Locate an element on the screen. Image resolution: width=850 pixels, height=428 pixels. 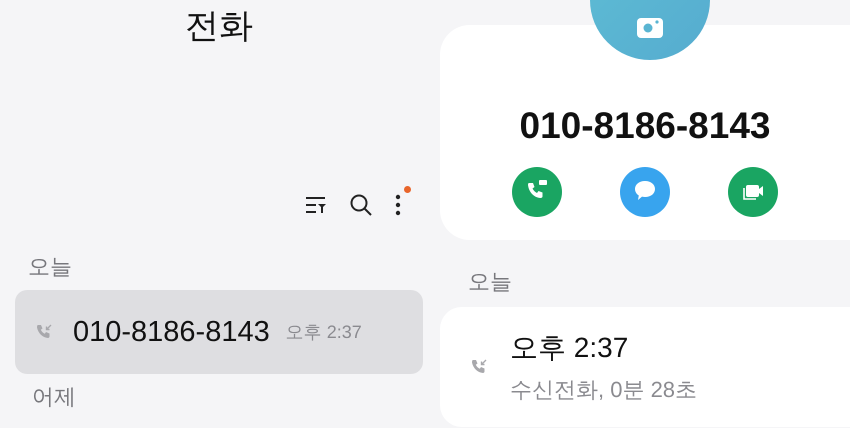
phone-icon is located at coordinates (537, 189).